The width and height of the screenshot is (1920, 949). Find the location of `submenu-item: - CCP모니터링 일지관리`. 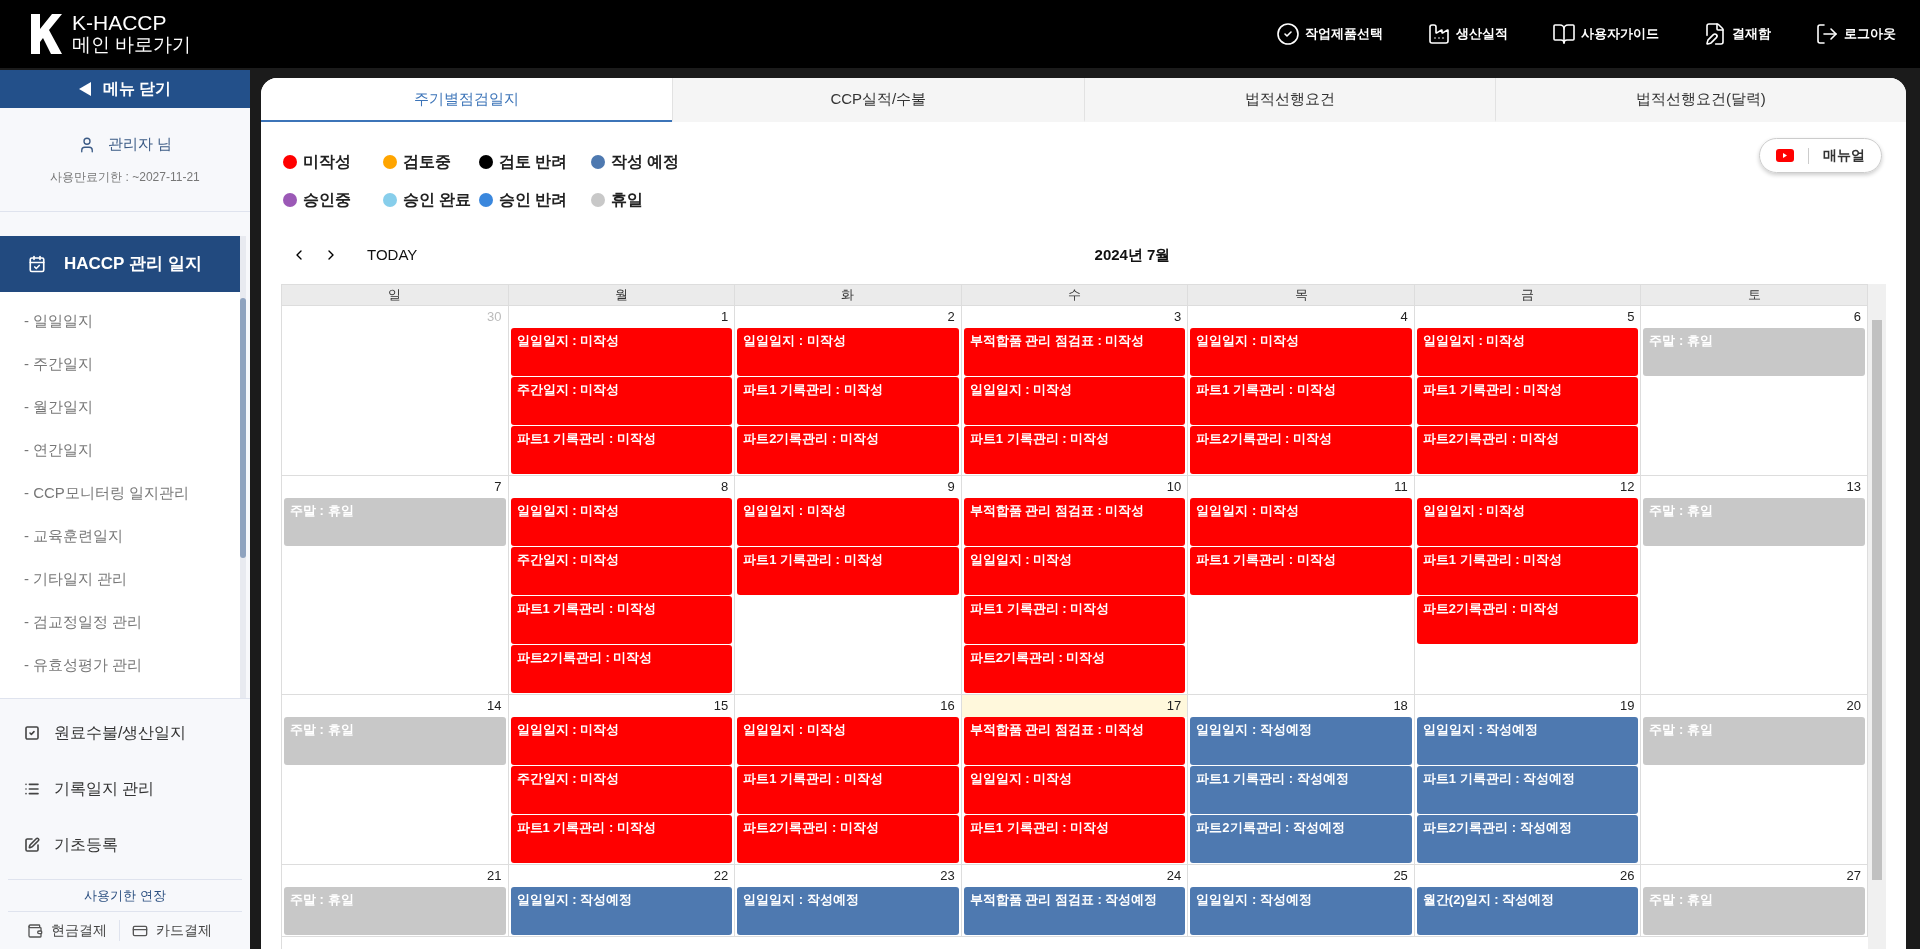

submenu-item: - CCP모니터링 일지관리 is located at coordinates (132, 493).